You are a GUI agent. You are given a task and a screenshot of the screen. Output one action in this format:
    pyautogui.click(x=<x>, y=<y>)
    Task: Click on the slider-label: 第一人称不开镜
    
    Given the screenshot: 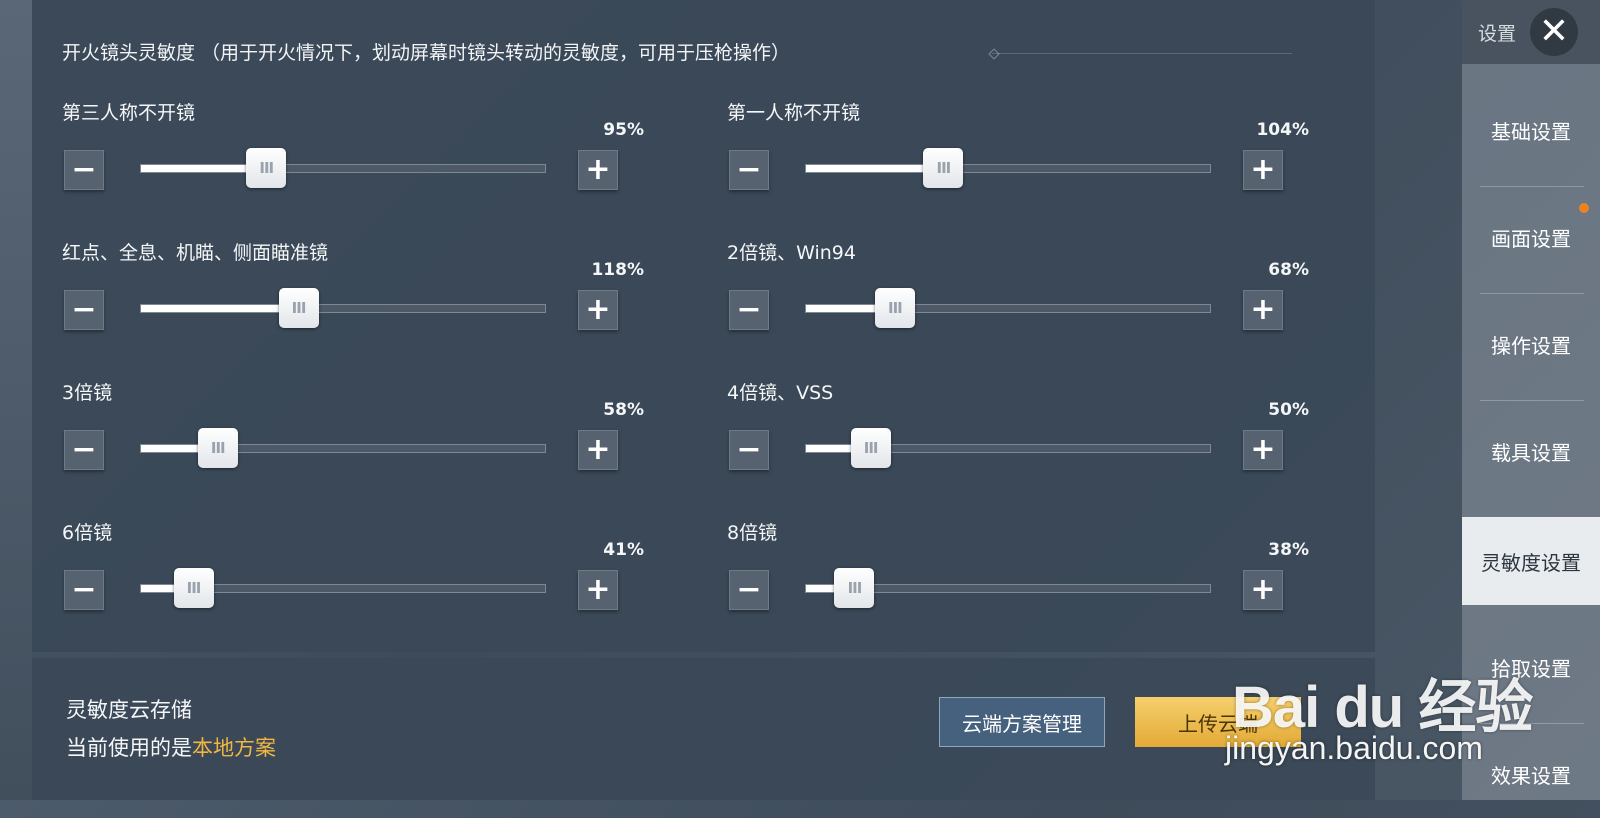 What is the action you would take?
    pyautogui.click(x=794, y=113)
    